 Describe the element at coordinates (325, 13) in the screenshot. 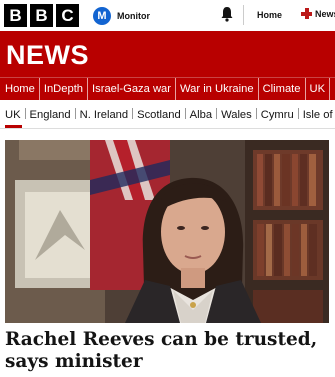

I see `news-link-label: News` at that location.